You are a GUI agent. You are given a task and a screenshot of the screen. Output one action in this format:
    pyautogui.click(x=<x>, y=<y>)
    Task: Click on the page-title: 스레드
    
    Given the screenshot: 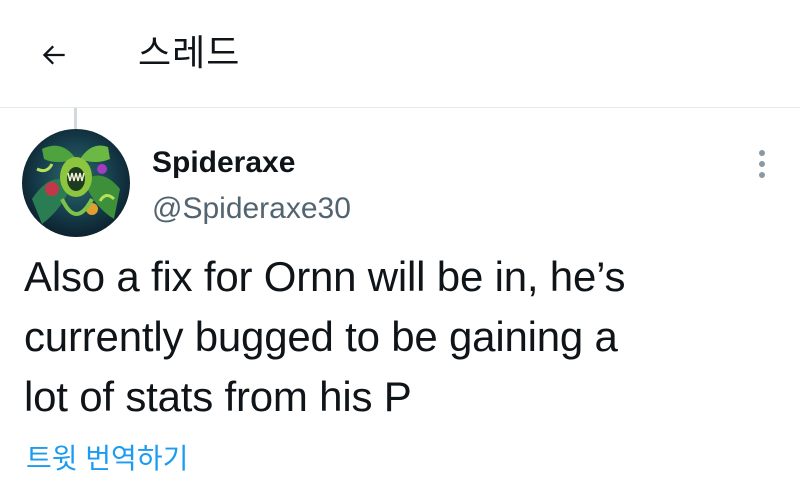 What is the action you would take?
    pyautogui.click(x=189, y=52)
    